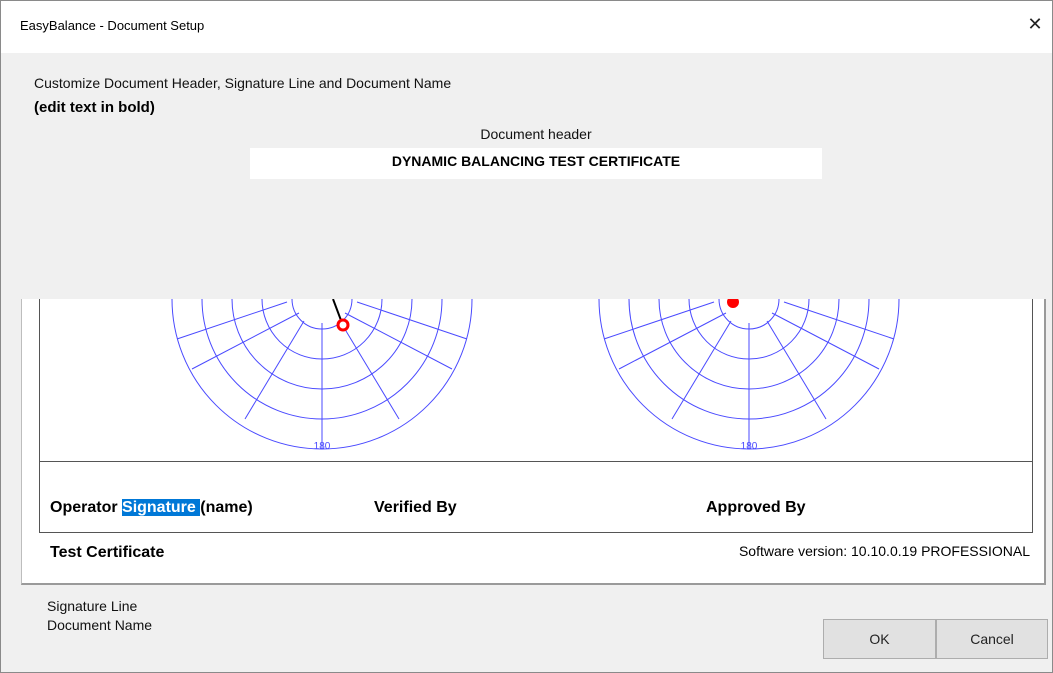  I want to click on verified-by-field: Verified By, so click(415, 508).